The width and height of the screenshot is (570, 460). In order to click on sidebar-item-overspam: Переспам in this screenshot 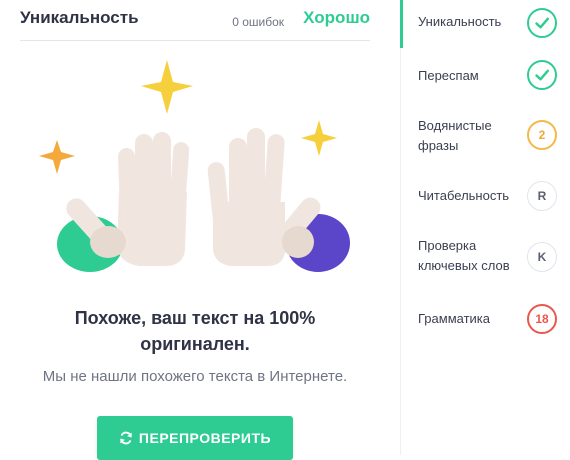, I will do `click(485, 78)`.